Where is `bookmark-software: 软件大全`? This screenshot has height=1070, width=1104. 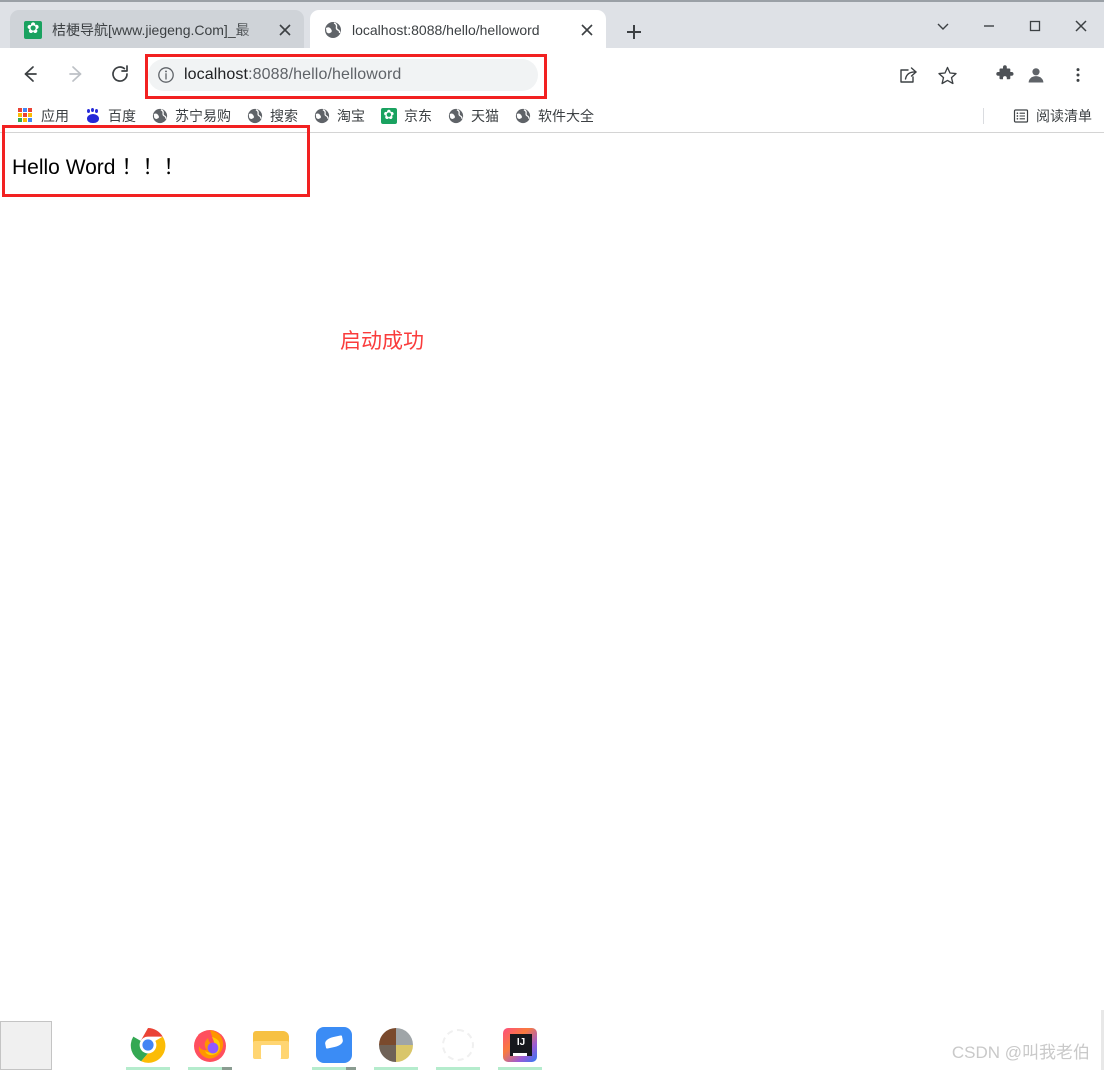
bookmark-software: 软件大全 is located at coordinates (554, 116).